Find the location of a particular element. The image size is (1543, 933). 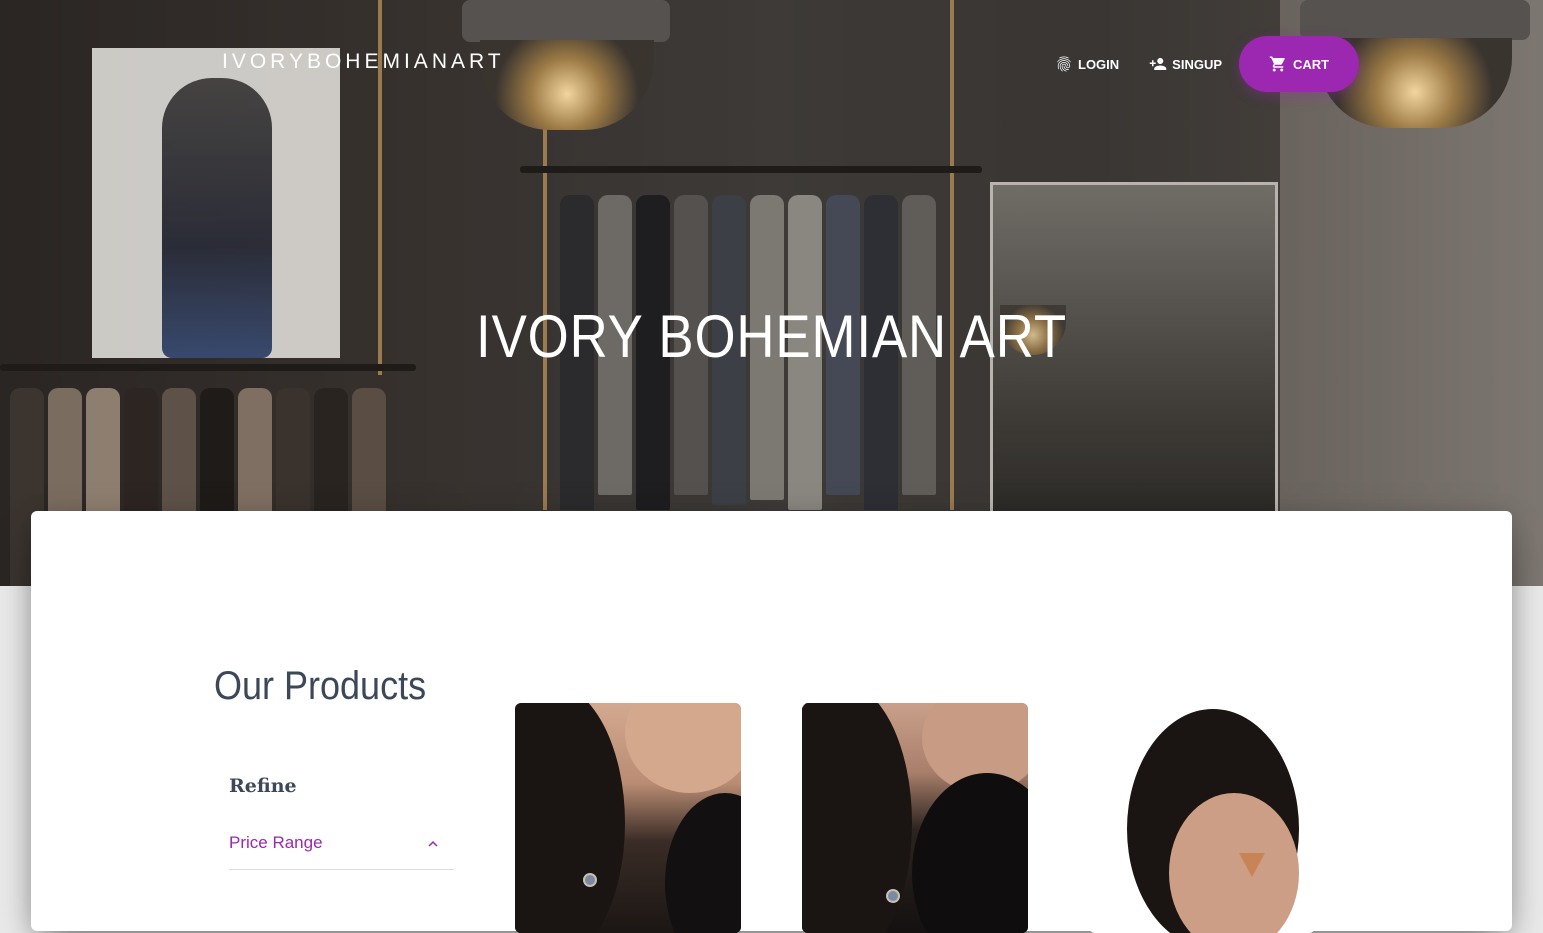

cart-label: CART is located at coordinates (1311, 64).